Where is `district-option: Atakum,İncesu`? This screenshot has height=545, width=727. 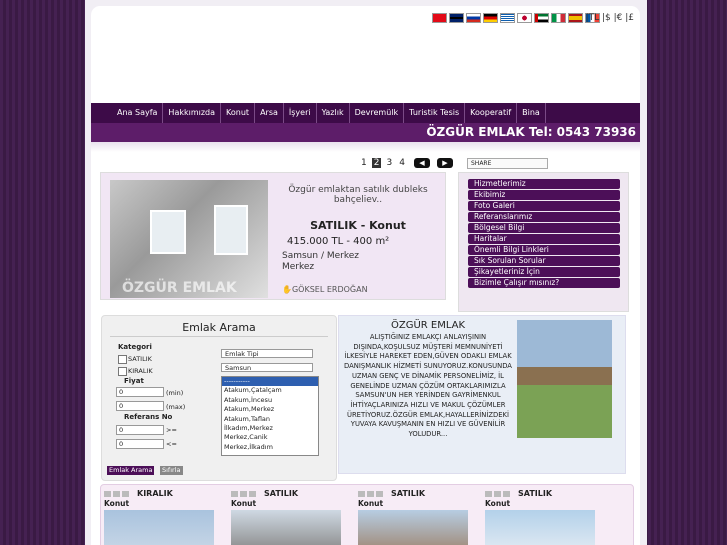
district-option: Atakum,İncesu is located at coordinates (270, 400).